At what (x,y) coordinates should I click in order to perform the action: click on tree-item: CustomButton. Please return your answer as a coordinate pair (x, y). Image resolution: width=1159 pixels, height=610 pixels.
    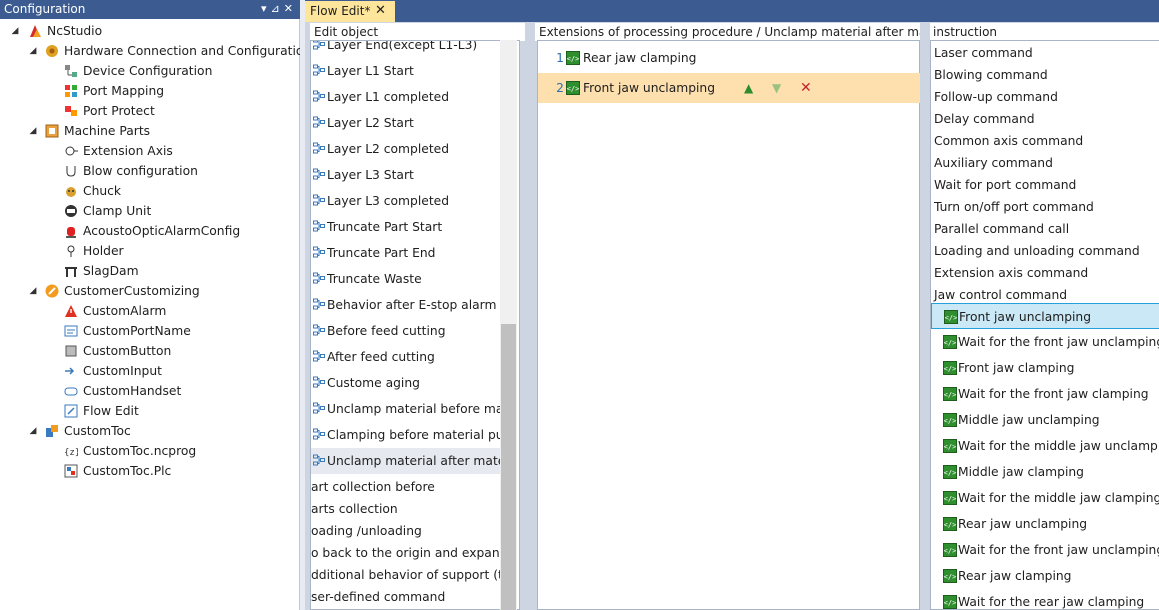
    Looking at the image, I should click on (150, 351).